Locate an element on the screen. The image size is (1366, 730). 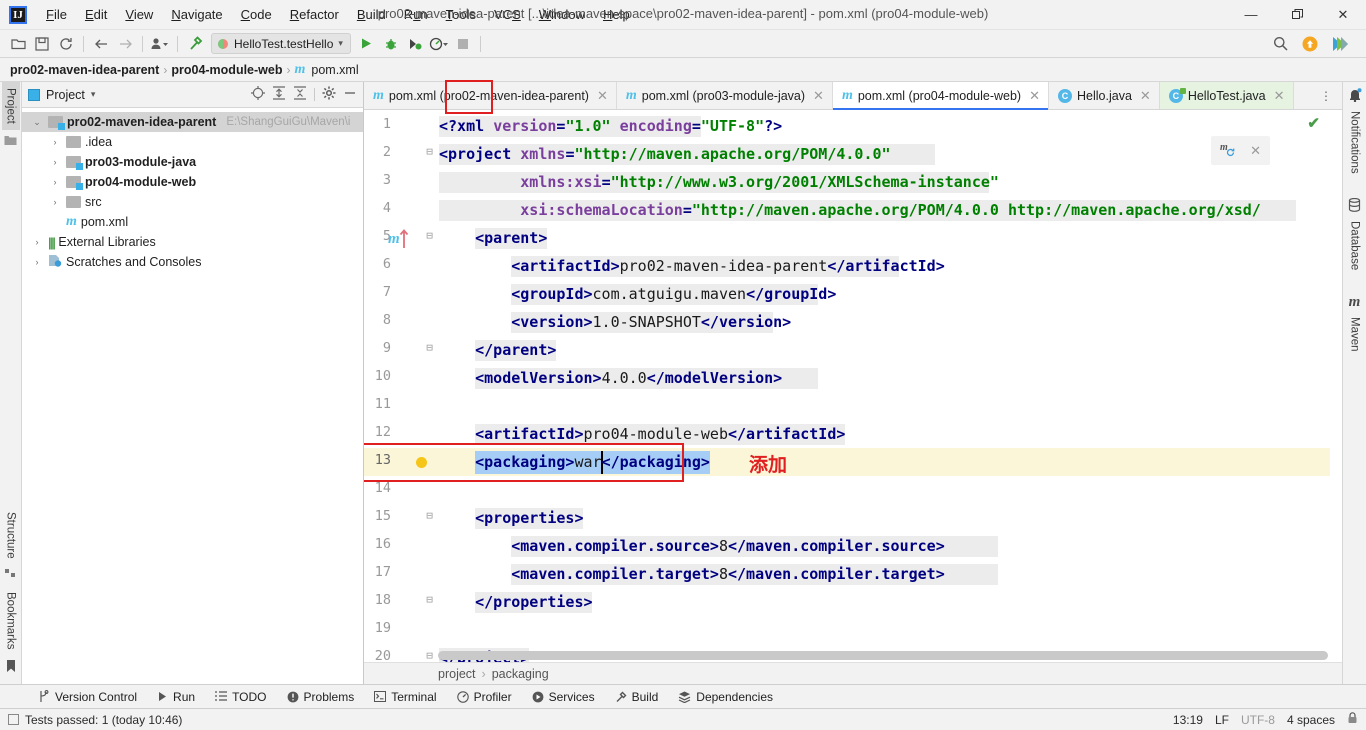
menu-run: Run is located at coordinates (416, 14).